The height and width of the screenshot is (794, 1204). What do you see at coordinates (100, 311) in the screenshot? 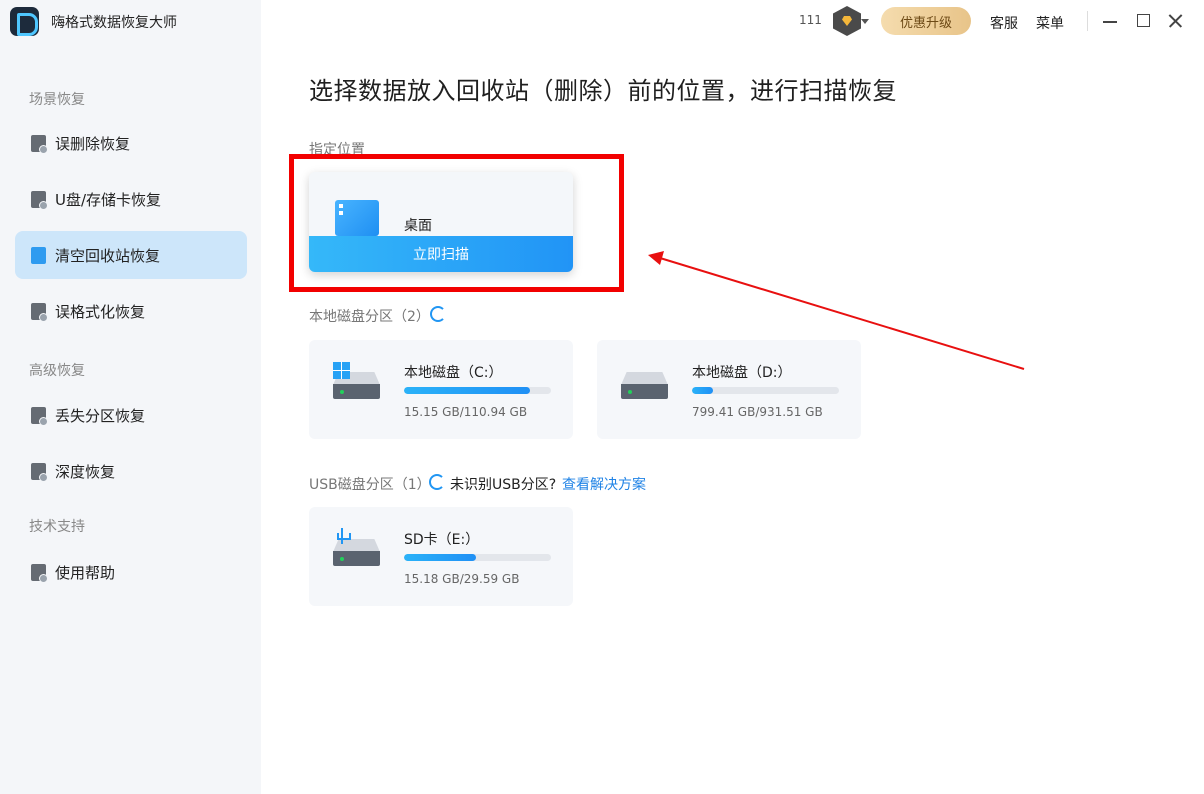
I see `sidebar-item-label: 误格式化恢复` at bounding box center [100, 311].